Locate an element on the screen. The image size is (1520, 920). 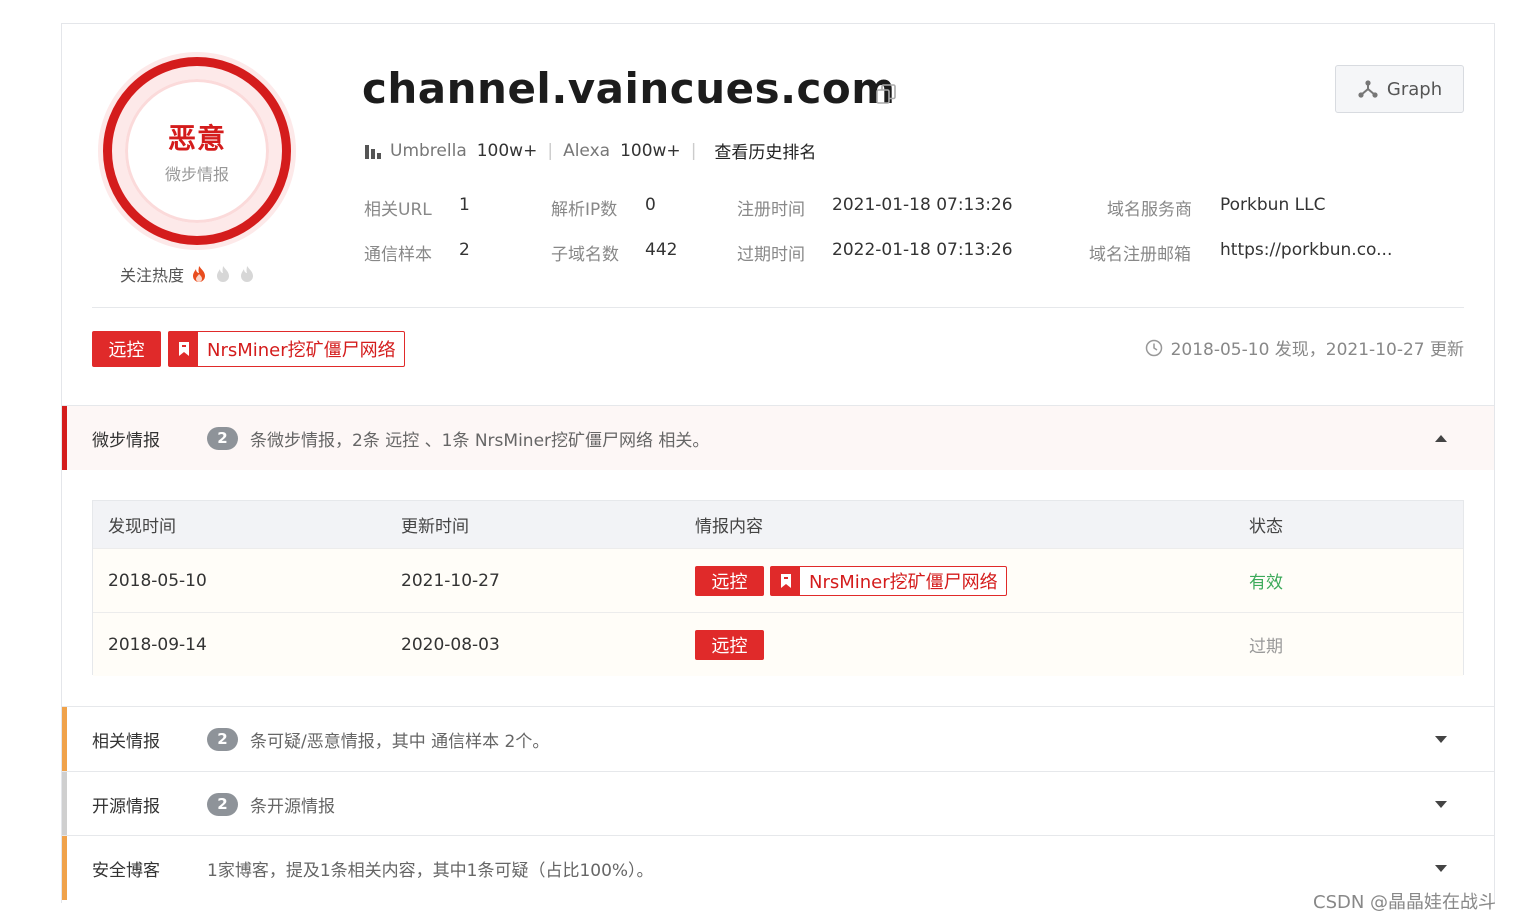
section-title: 开源情报 is located at coordinates (126, 806).